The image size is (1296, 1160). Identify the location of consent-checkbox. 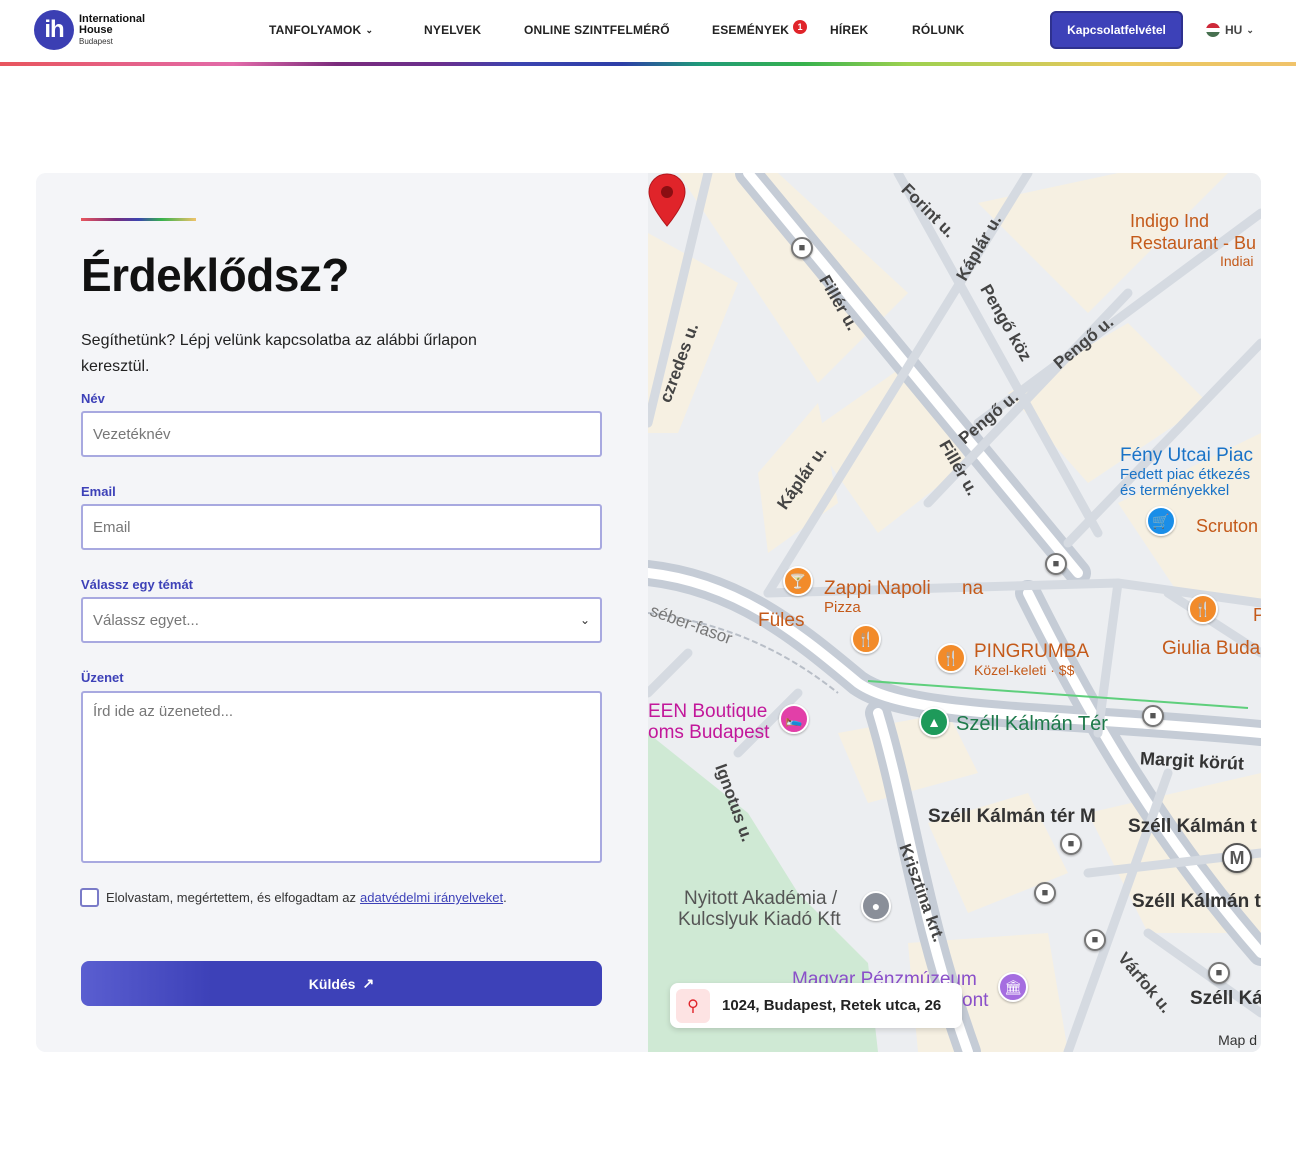
(89, 897).